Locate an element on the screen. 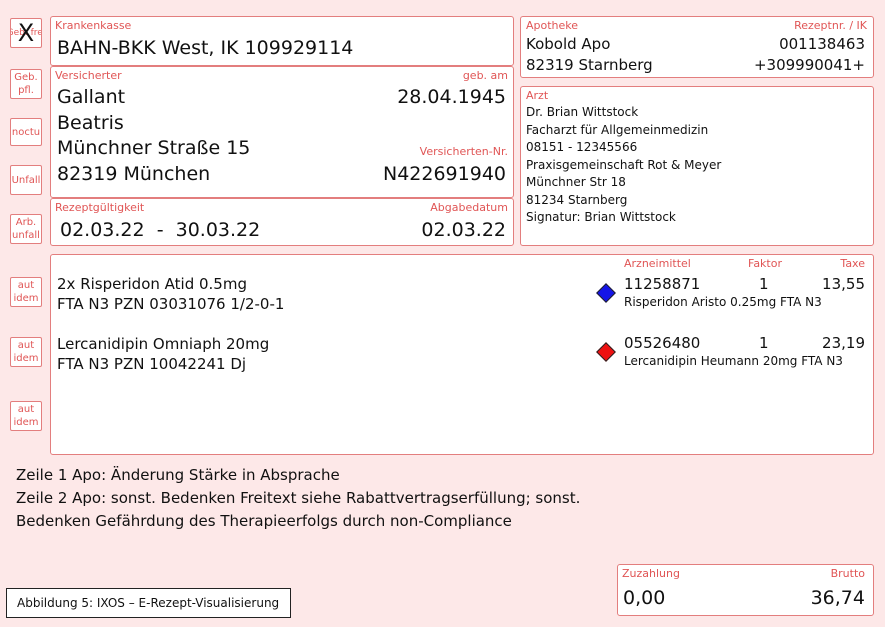  arzt-ort: 81234 Starnberg is located at coordinates (577, 200).